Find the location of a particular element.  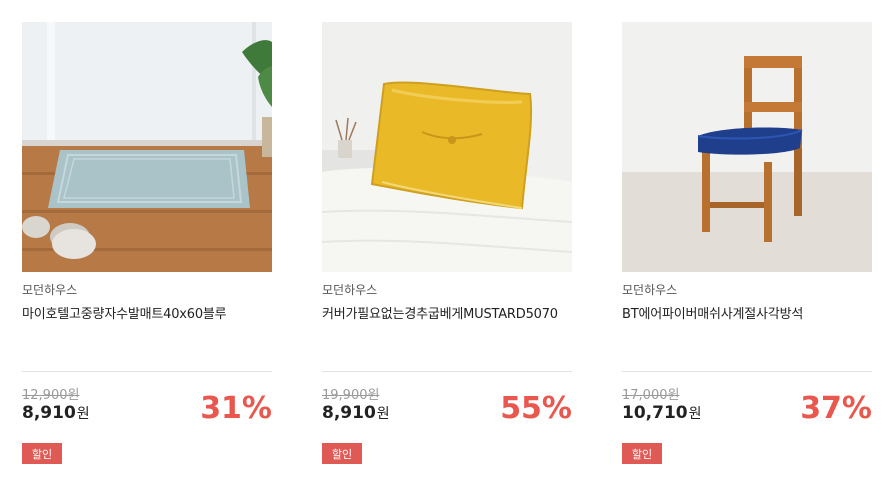

original-price: 17,000원 is located at coordinates (651, 395).